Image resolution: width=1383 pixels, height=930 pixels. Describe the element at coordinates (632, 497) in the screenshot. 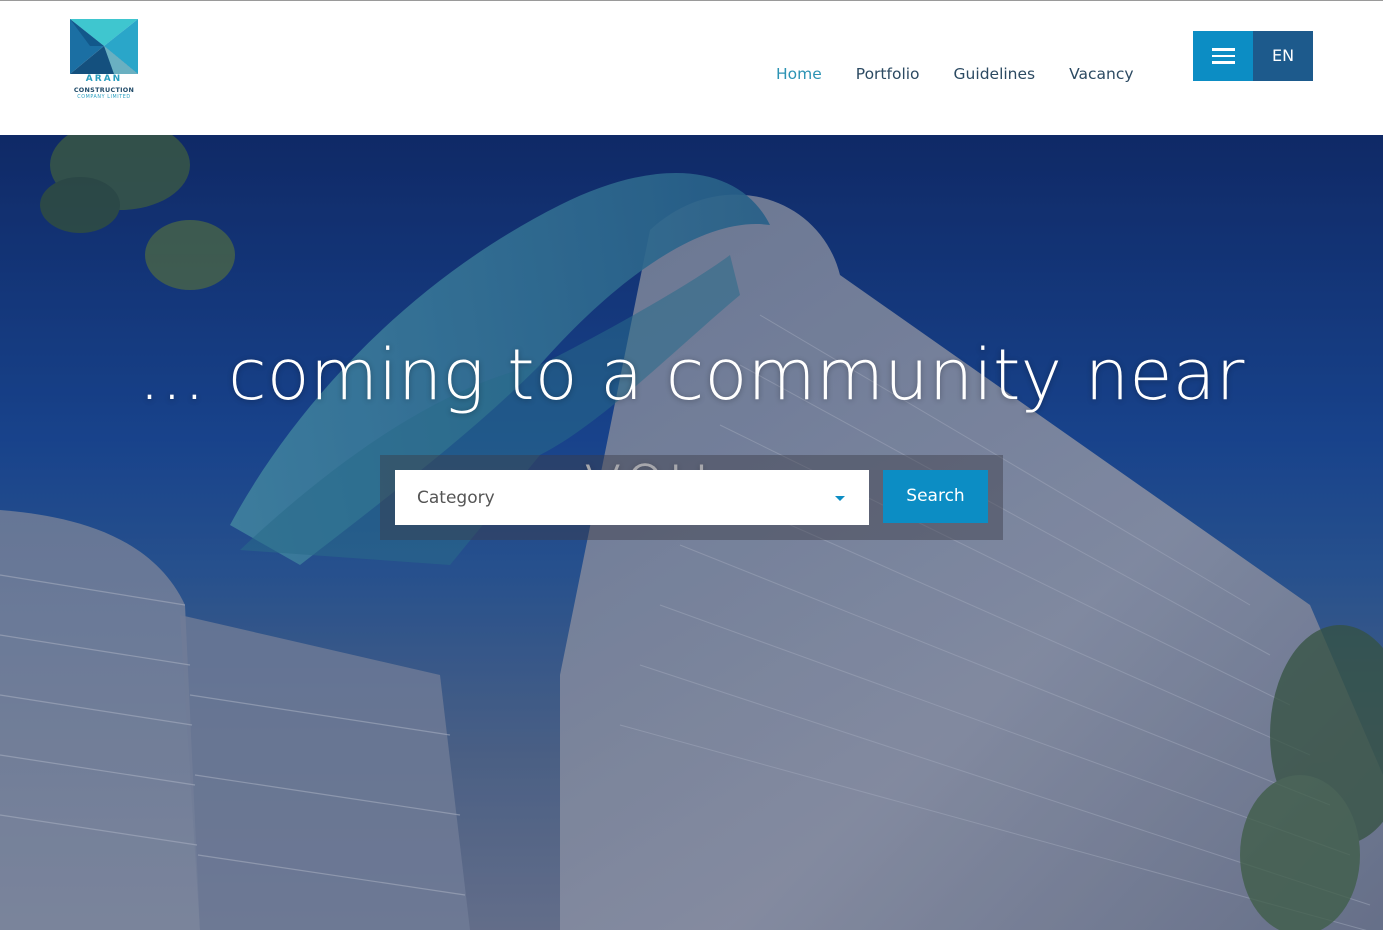

I see `category-select: Category` at that location.